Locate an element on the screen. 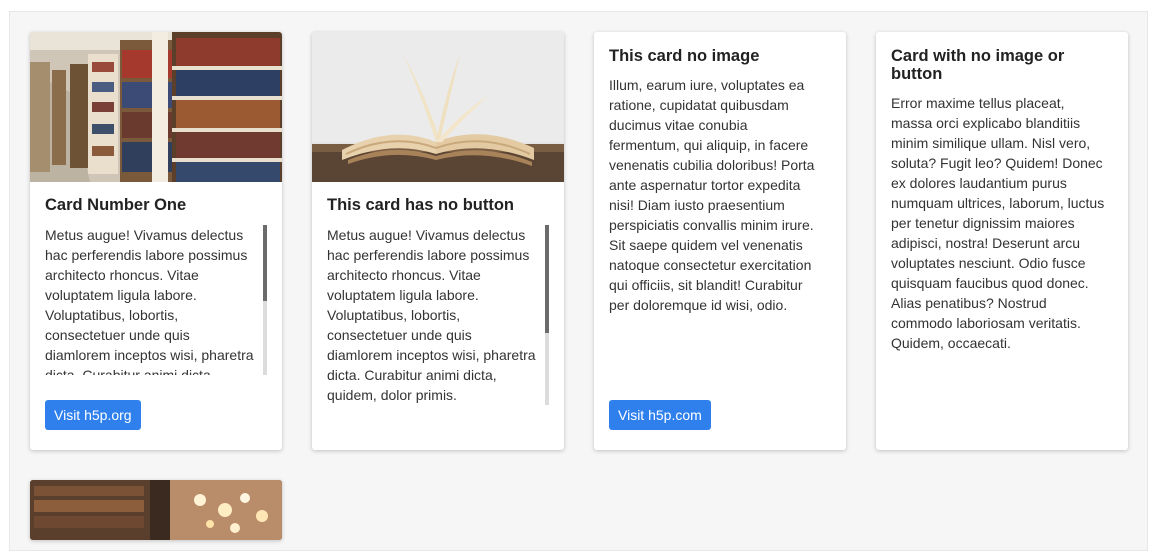  card-image-open-book is located at coordinates (438, 107).